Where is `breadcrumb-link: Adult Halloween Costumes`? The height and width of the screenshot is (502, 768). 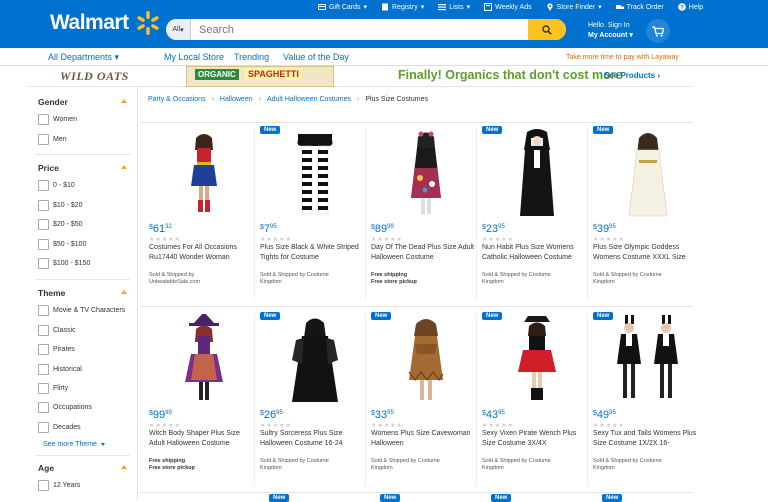 breadcrumb-link: Adult Halloween Costumes is located at coordinates (309, 99).